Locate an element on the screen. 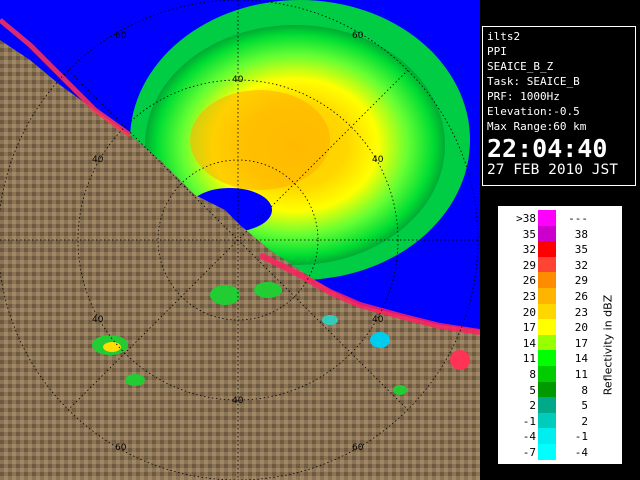 The image size is (640, 480). legend-high-value: -4 is located at coordinates (581, 452).